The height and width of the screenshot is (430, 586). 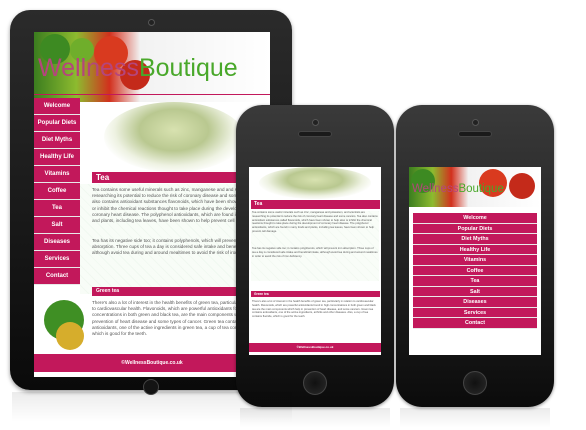 What do you see at coordinates (174, 137) in the screenshot?
I see `tea-cup-image` at bounding box center [174, 137].